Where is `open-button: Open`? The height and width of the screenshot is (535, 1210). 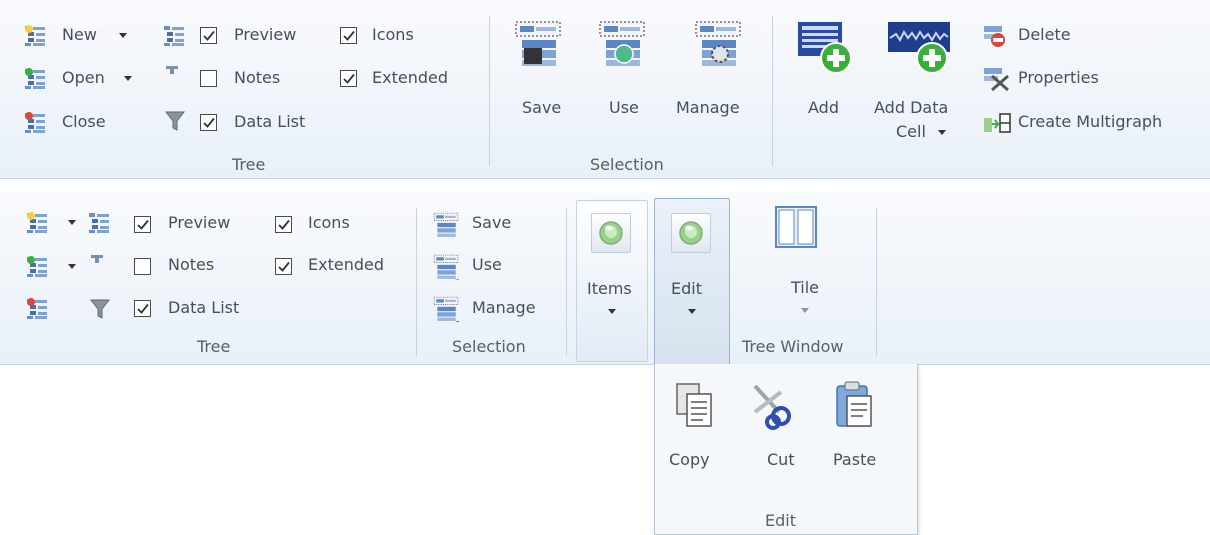
open-button: Open is located at coordinates (83, 77).